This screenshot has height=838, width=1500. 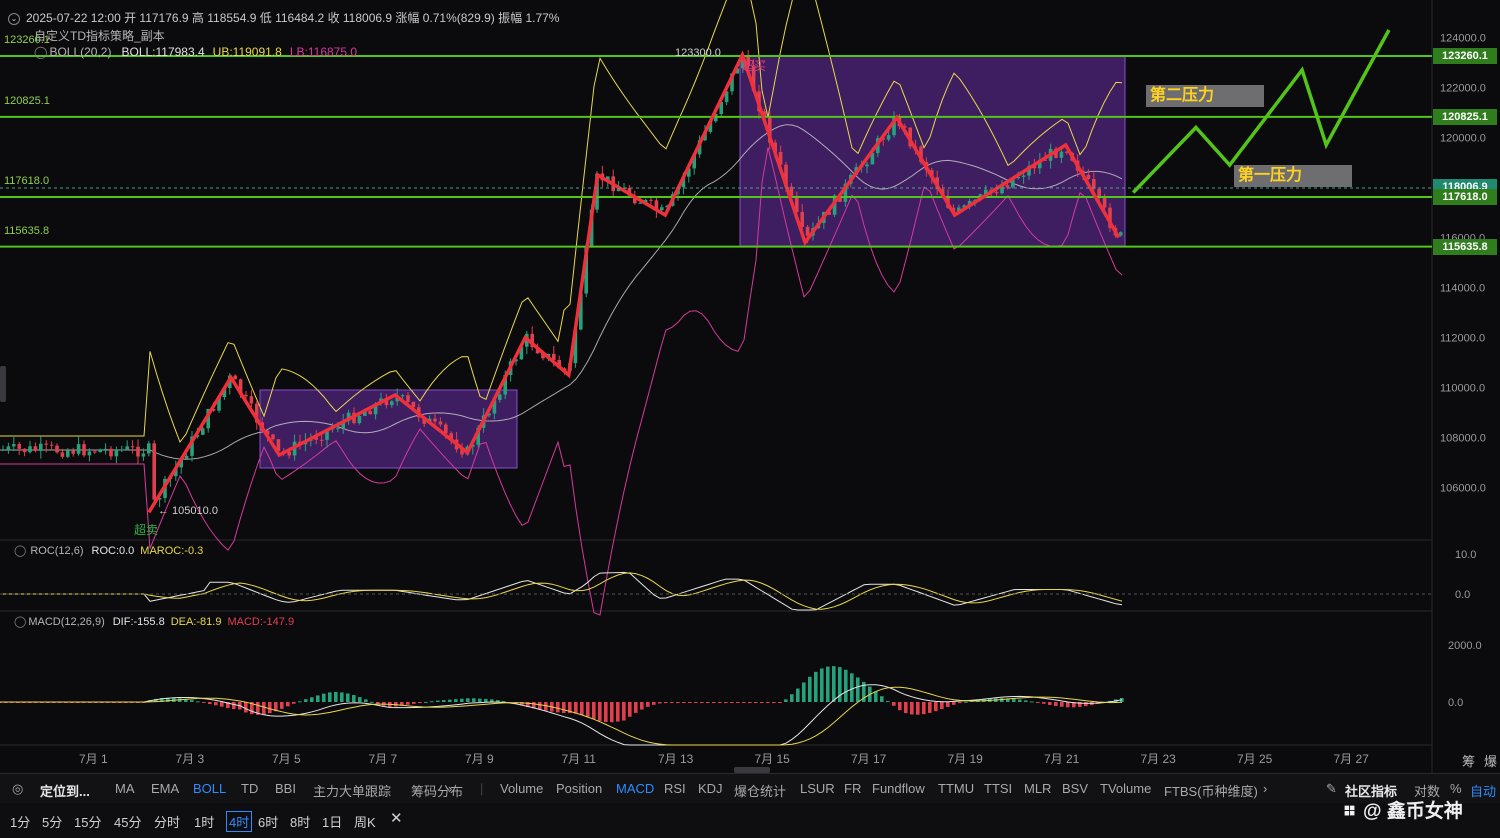 I want to click on timeframe-8: 8时, so click(x=300, y=821).